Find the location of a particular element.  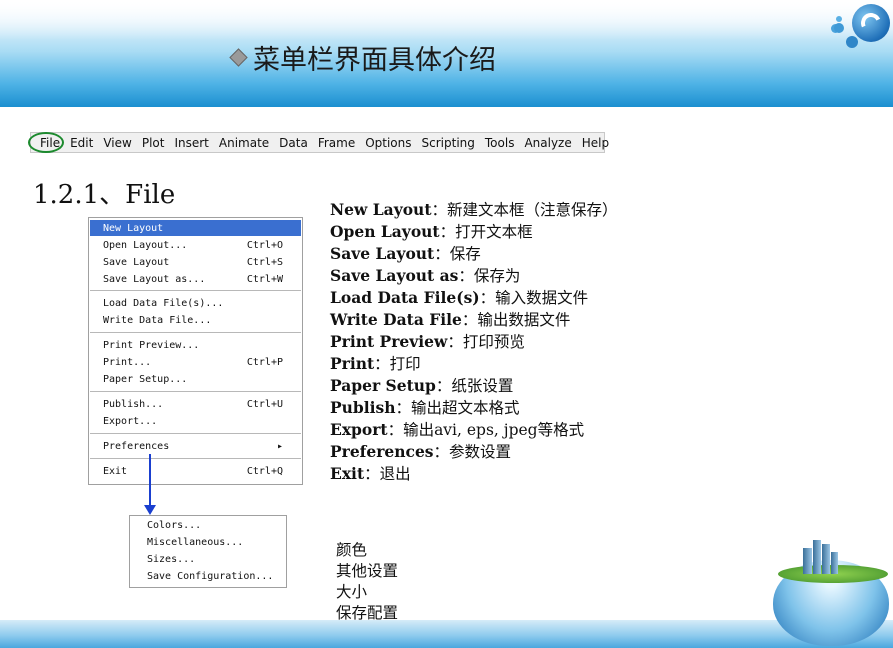

menu-item-shortcut: Ctrl+Q is located at coordinates (264, 471).